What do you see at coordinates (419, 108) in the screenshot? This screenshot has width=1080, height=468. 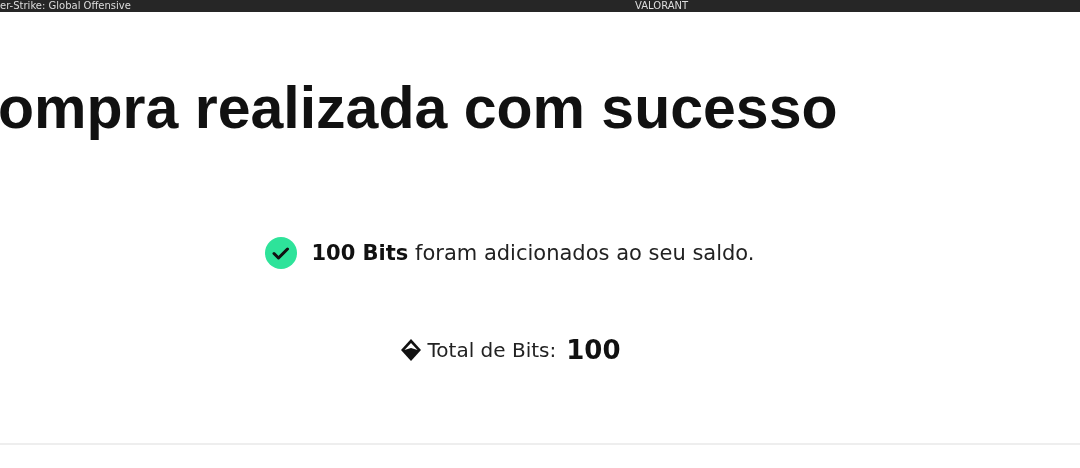 I see `dialog-title: ompra realizada com sucesso` at bounding box center [419, 108].